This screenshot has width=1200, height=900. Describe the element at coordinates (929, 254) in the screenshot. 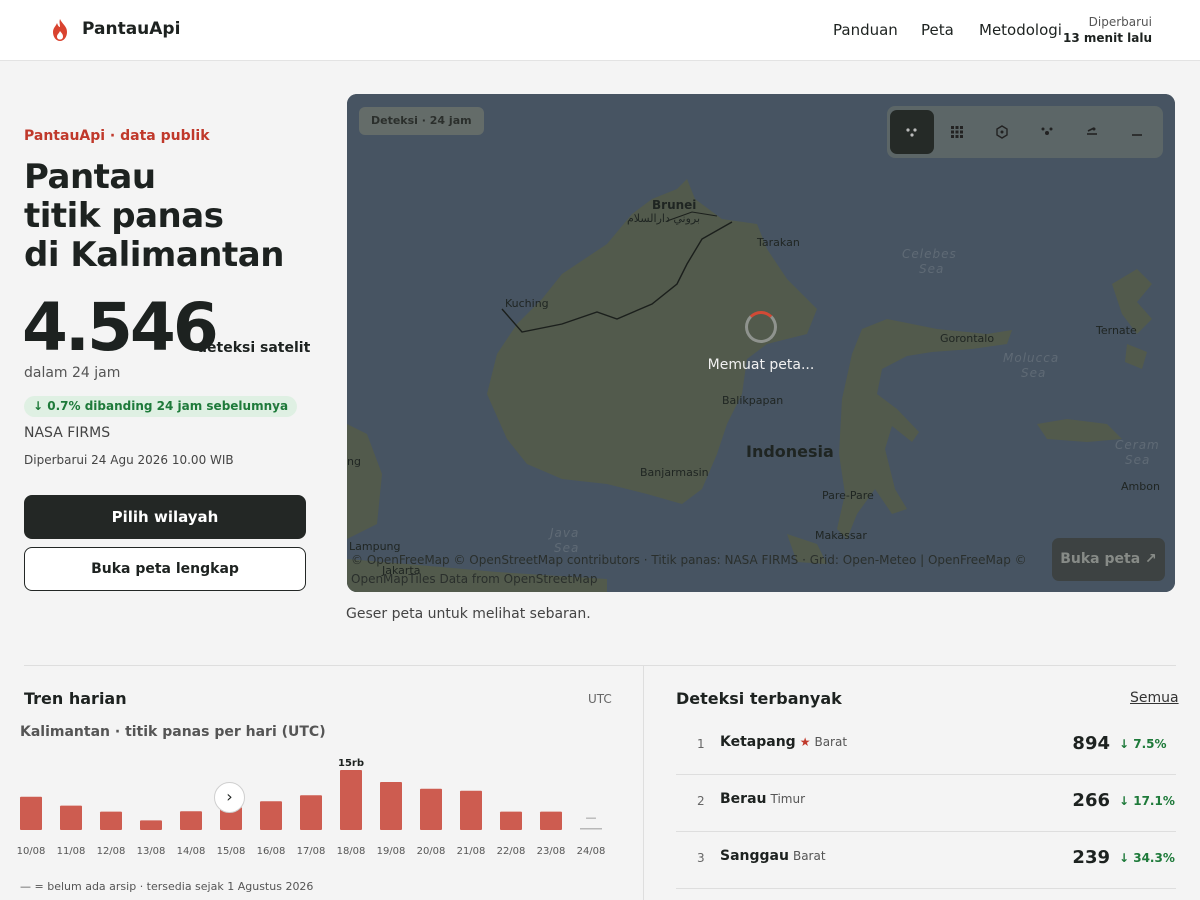

I see `map-label-celebes: Celebes` at that location.